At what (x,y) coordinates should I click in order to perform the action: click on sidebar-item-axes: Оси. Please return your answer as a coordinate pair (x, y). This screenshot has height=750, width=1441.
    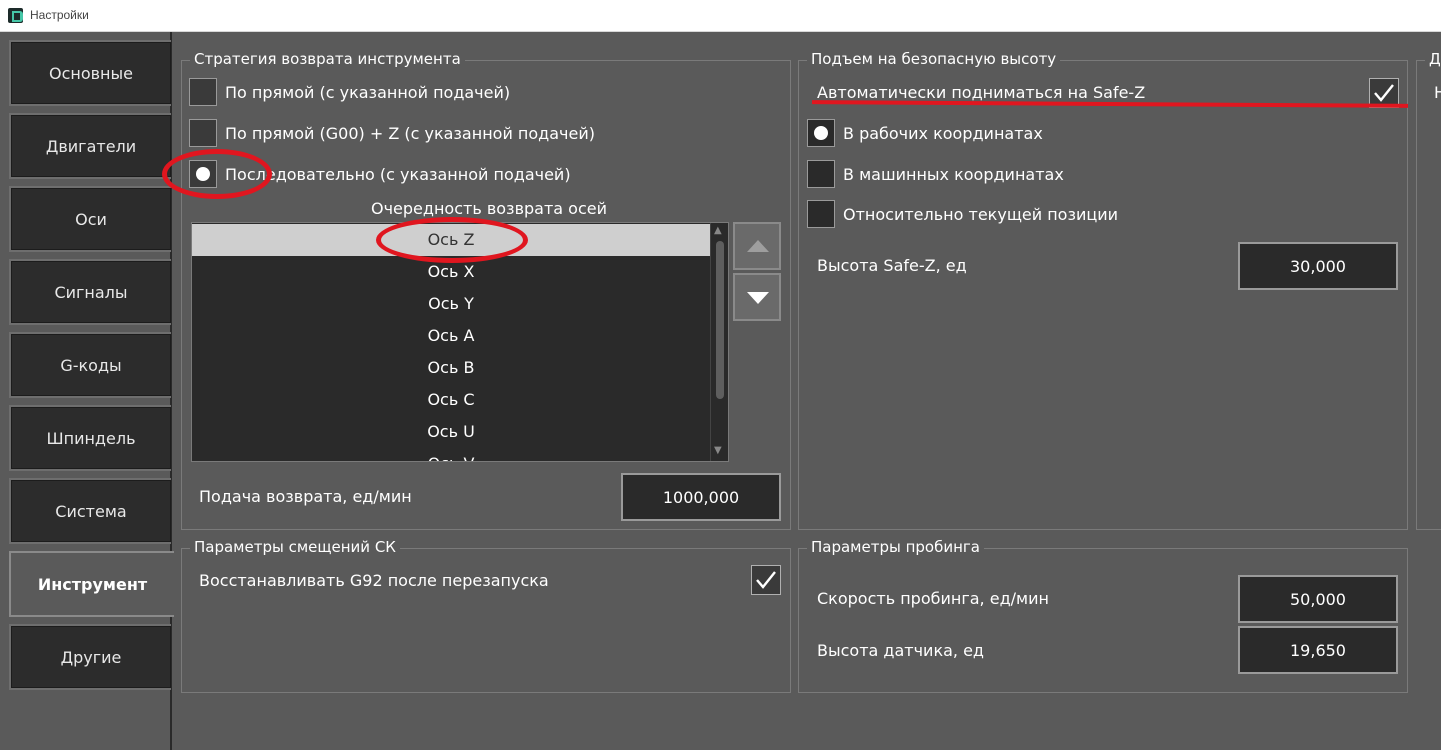
    Looking at the image, I should click on (90, 219).